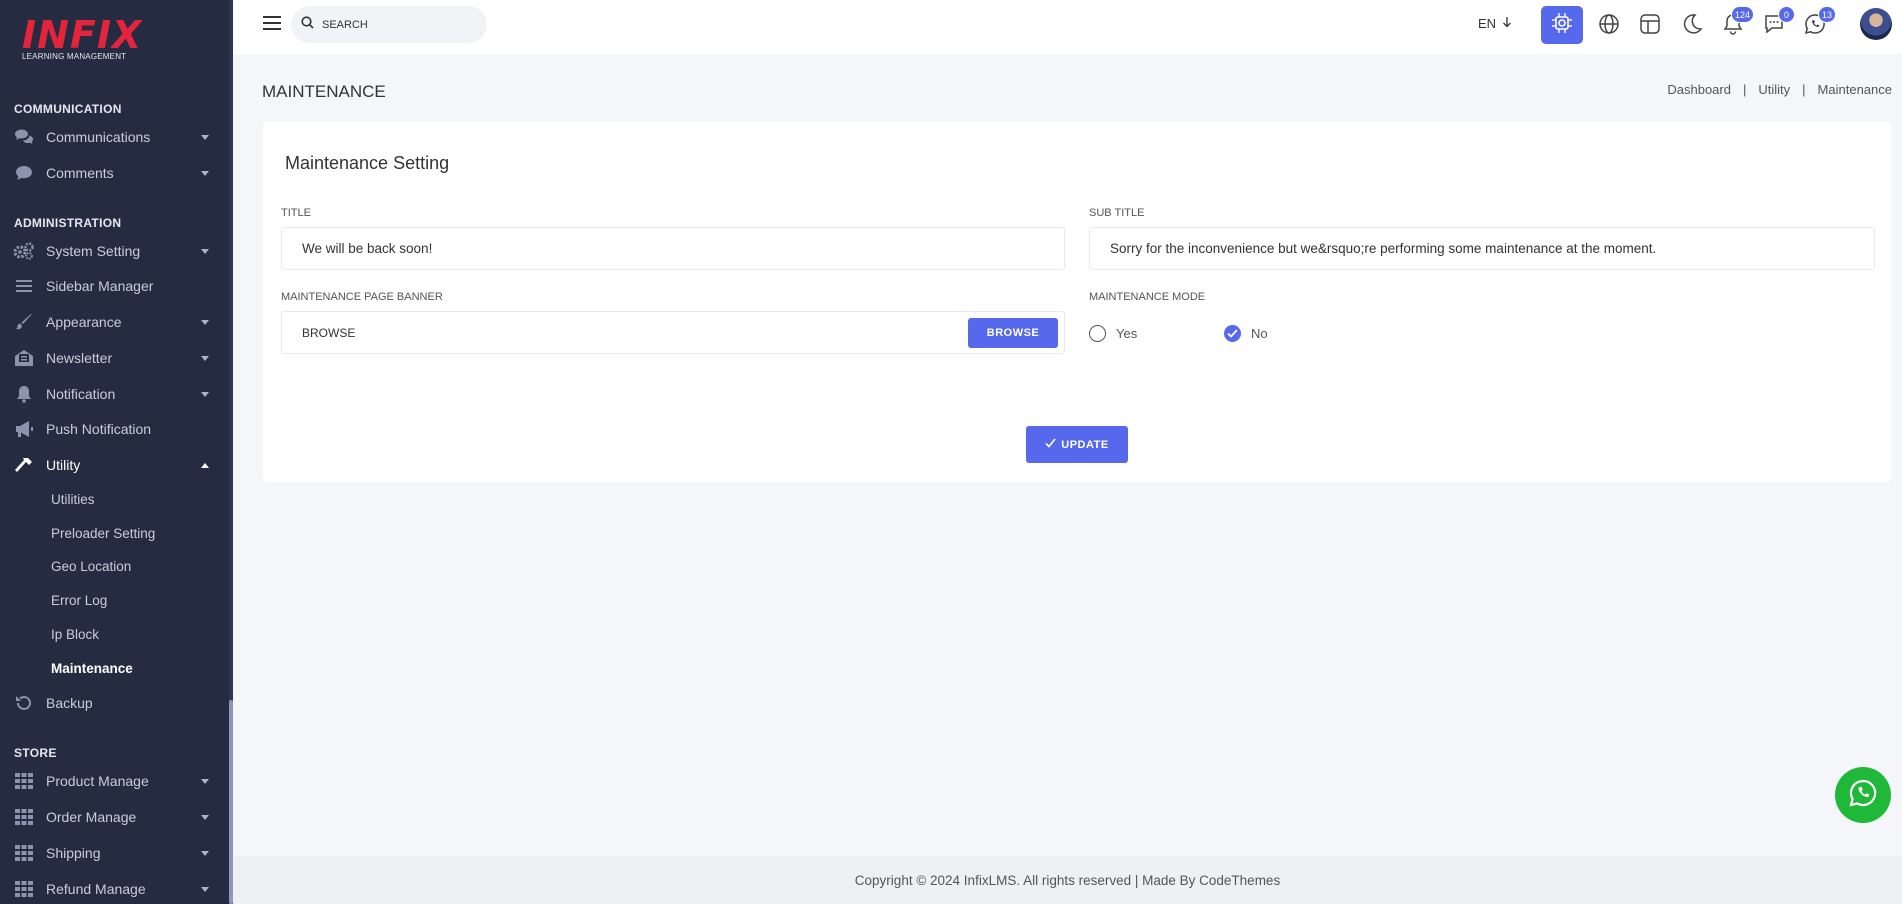  I want to click on sidebar-item-comments: Comments, so click(114, 173).